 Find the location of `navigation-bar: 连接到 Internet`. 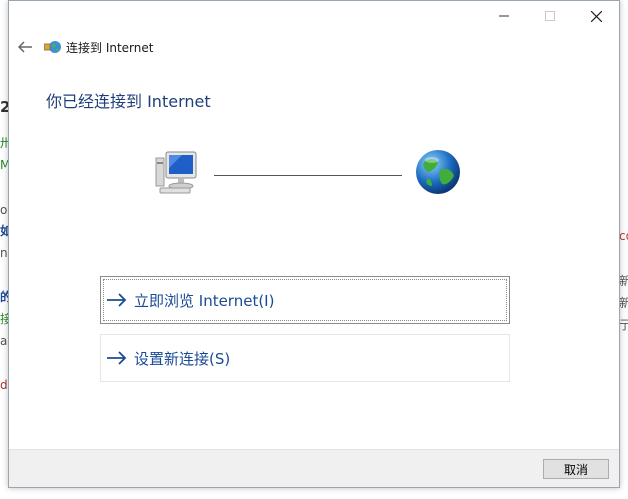

navigation-bar: 连接到 Internet is located at coordinates (209, 47).